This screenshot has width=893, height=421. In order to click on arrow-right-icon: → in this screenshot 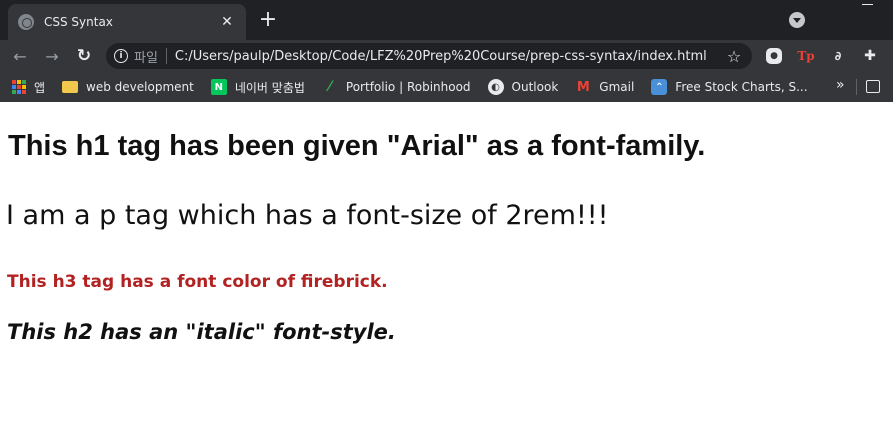, I will do `click(52, 56)`.